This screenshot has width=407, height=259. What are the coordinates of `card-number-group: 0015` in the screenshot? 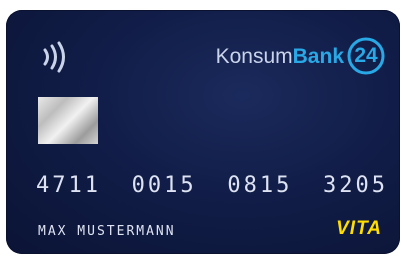 It's located at (164, 185).